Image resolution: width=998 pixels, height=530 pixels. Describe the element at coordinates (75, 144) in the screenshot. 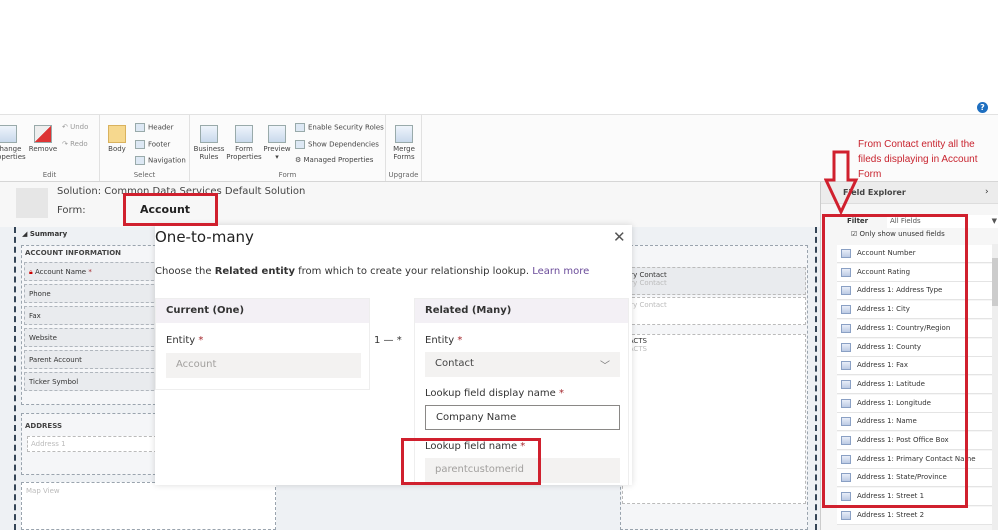

I see `redo-button: ↷ Redo` at that location.